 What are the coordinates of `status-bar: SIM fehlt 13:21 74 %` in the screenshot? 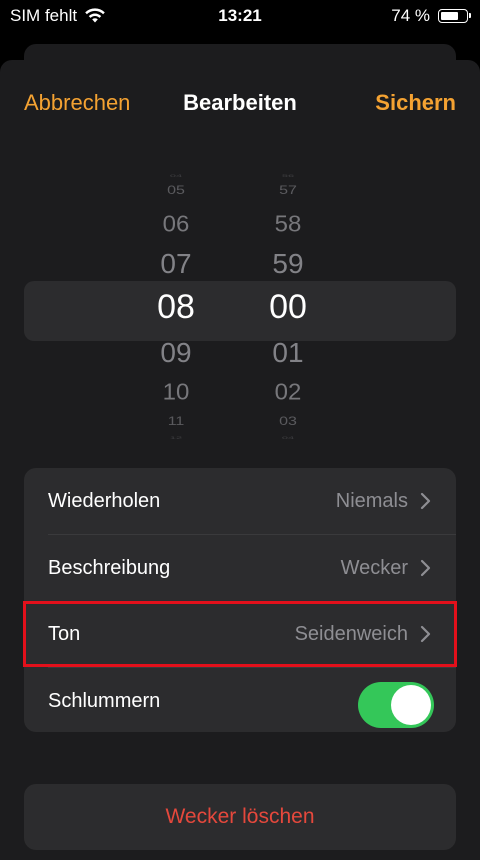 It's located at (240, 17).